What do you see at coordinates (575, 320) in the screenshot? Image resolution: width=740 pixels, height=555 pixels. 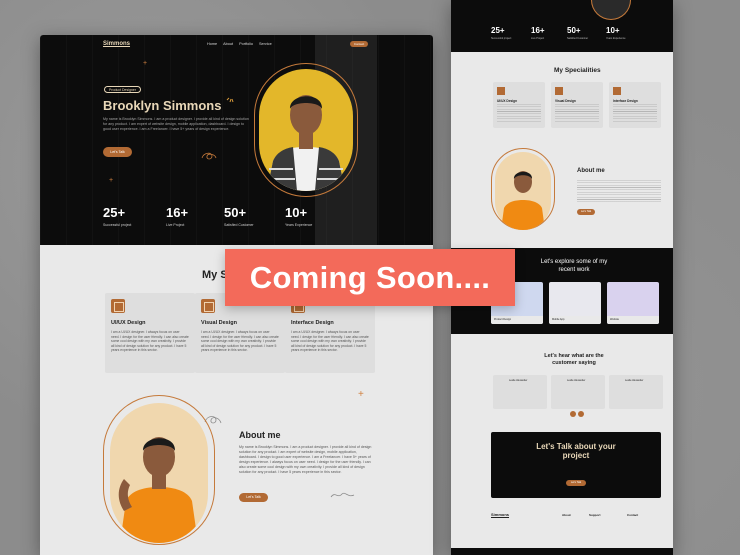 I see `work-label: Mobile App` at bounding box center [575, 320].